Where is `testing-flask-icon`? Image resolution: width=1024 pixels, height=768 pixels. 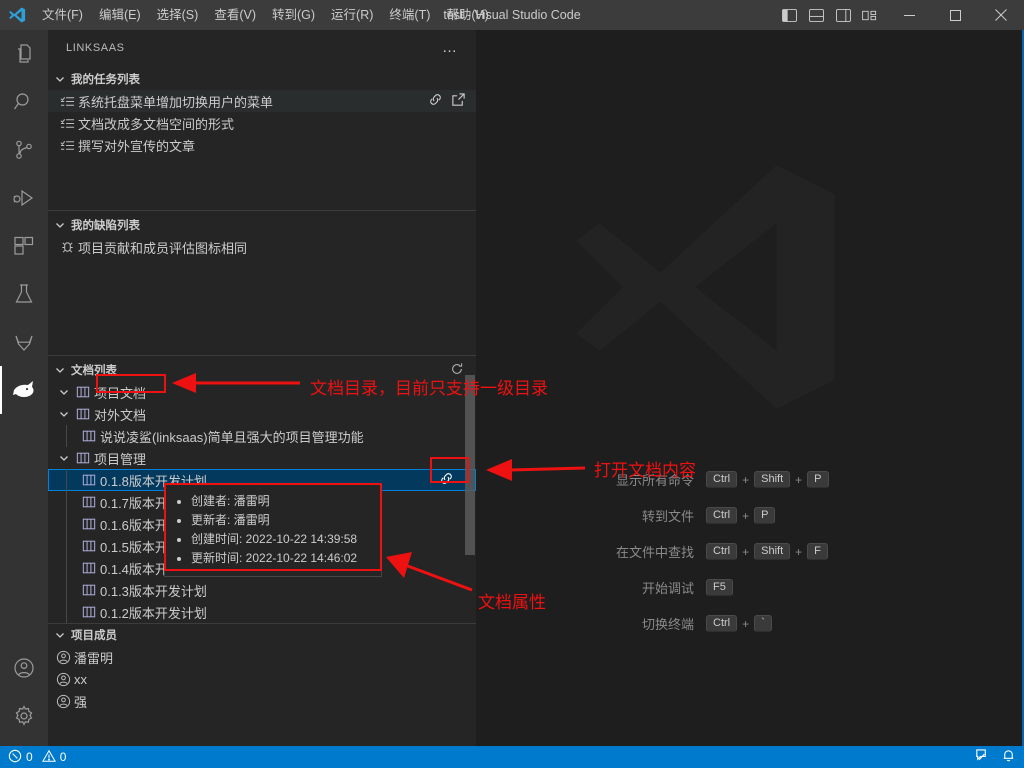 testing-flask-icon is located at coordinates (24, 294).